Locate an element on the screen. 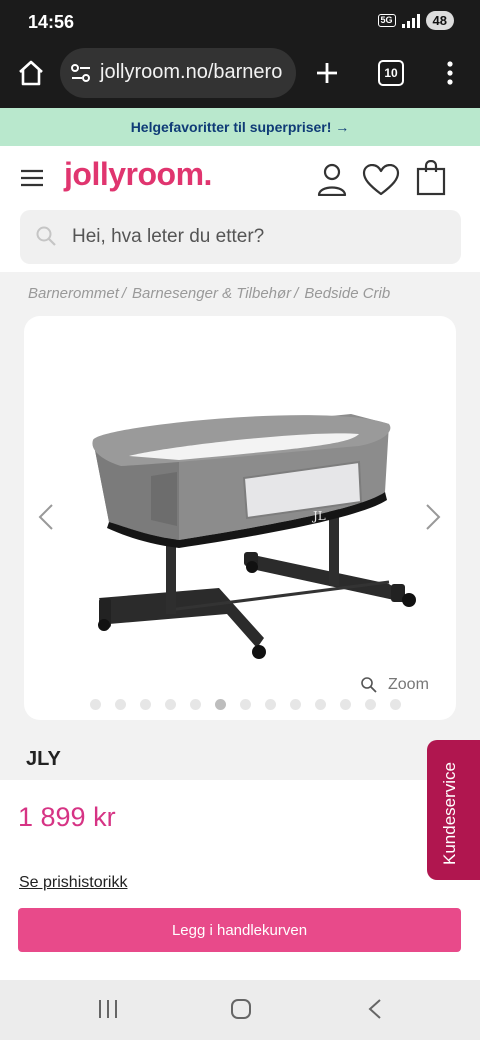 The width and height of the screenshot is (480, 1040). status-indicators: 5G 48 is located at coordinates (415, 20).